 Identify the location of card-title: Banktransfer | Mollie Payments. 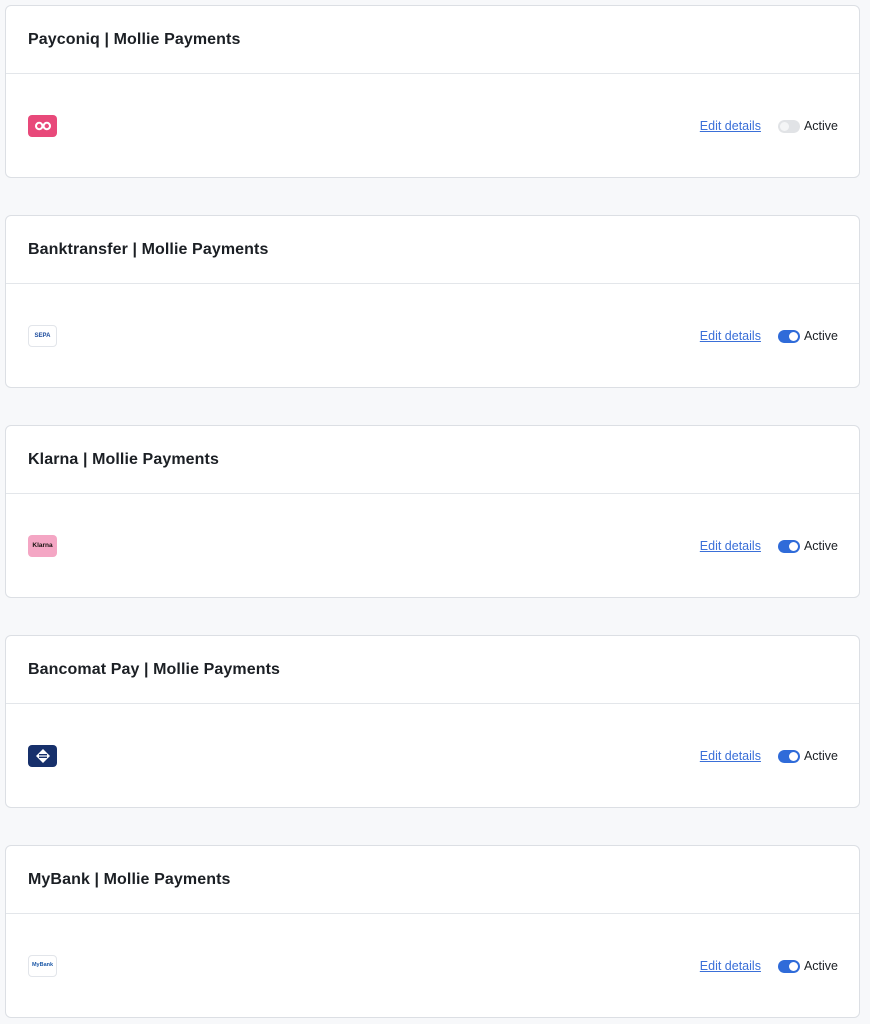
(148, 249).